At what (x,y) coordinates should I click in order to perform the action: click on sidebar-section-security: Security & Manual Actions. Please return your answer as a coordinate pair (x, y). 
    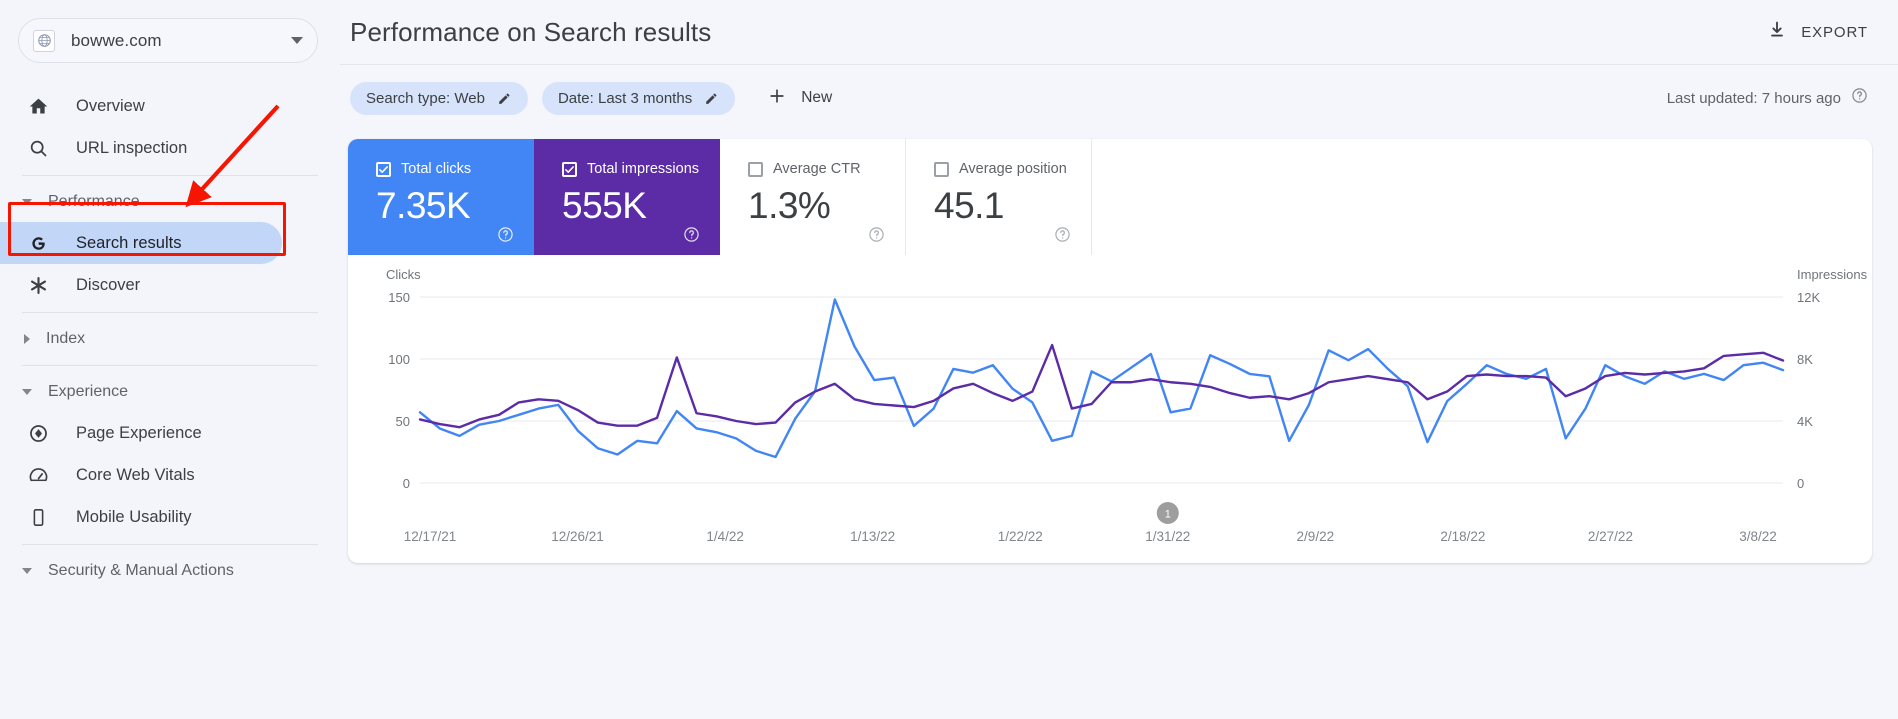
    Looking at the image, I should click on (170, 571).